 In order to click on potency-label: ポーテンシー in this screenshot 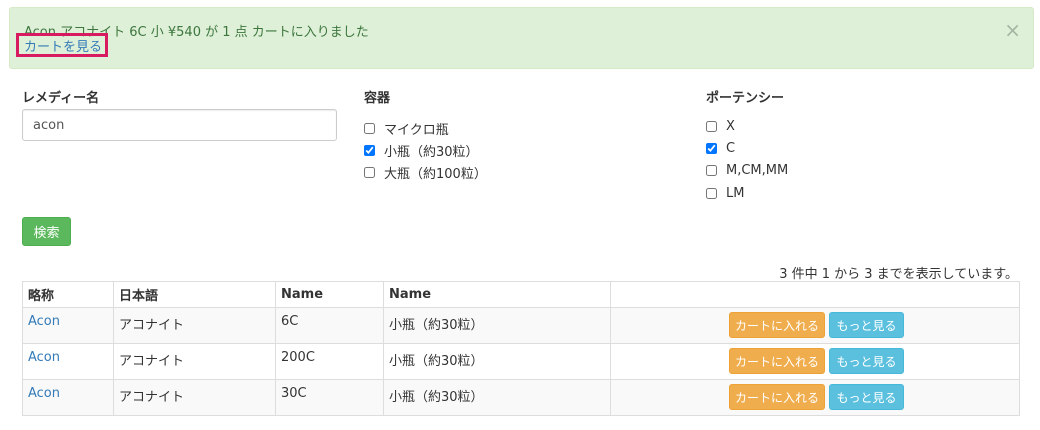, I will do `click(745, 98)`.